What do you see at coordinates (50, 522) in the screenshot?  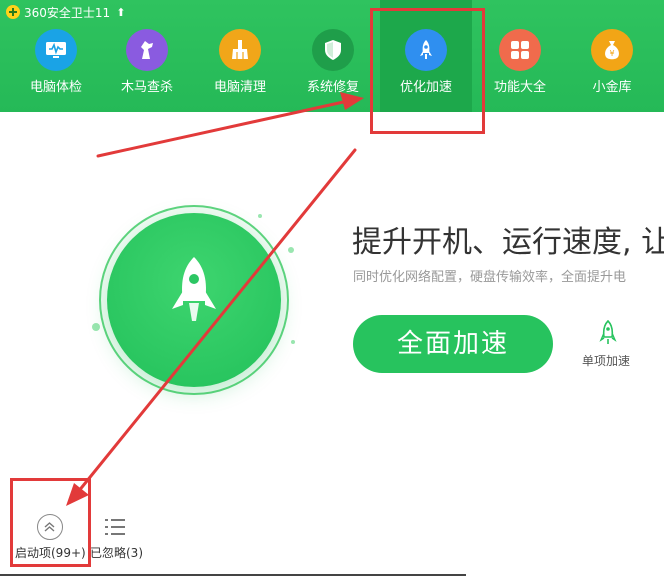 I see `highlight-box-startup` at bounding box center [50, 522].